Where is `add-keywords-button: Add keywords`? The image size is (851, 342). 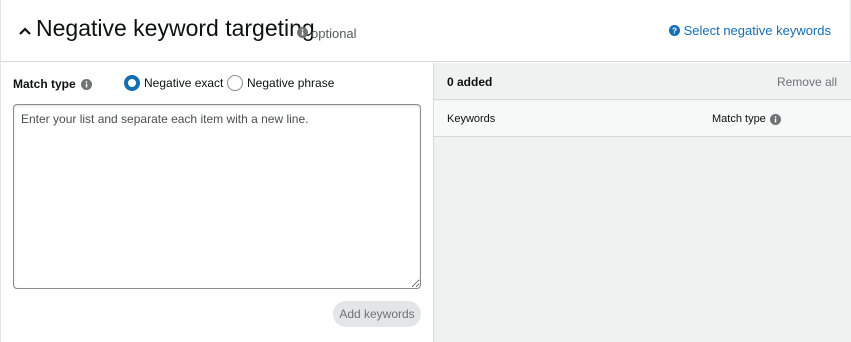
add-keywords-button: Add keywords is located at coordinates (377, 314).